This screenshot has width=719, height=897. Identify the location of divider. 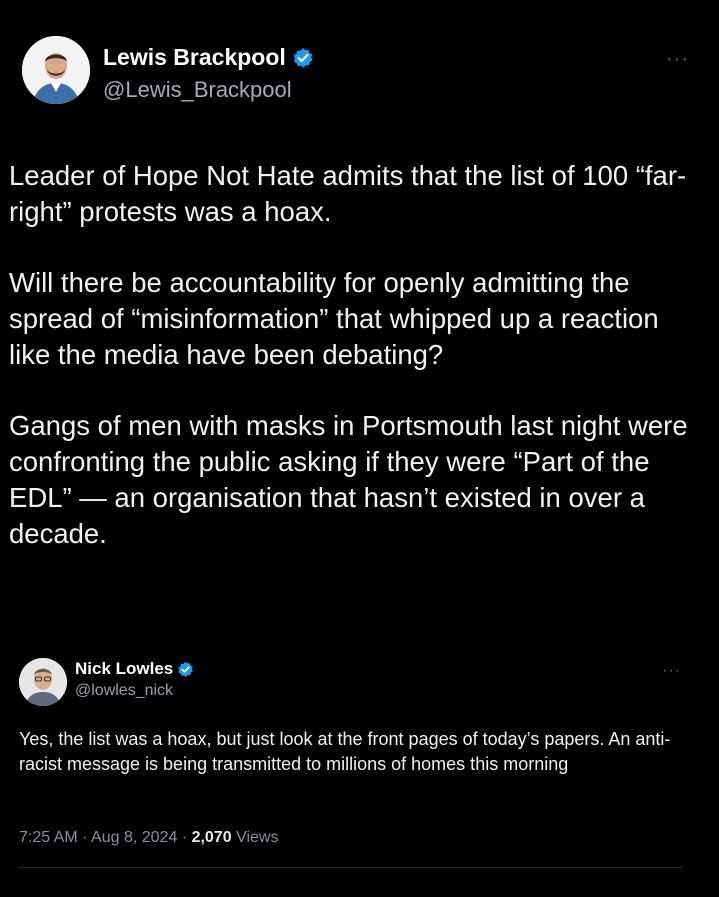
(351, 867).